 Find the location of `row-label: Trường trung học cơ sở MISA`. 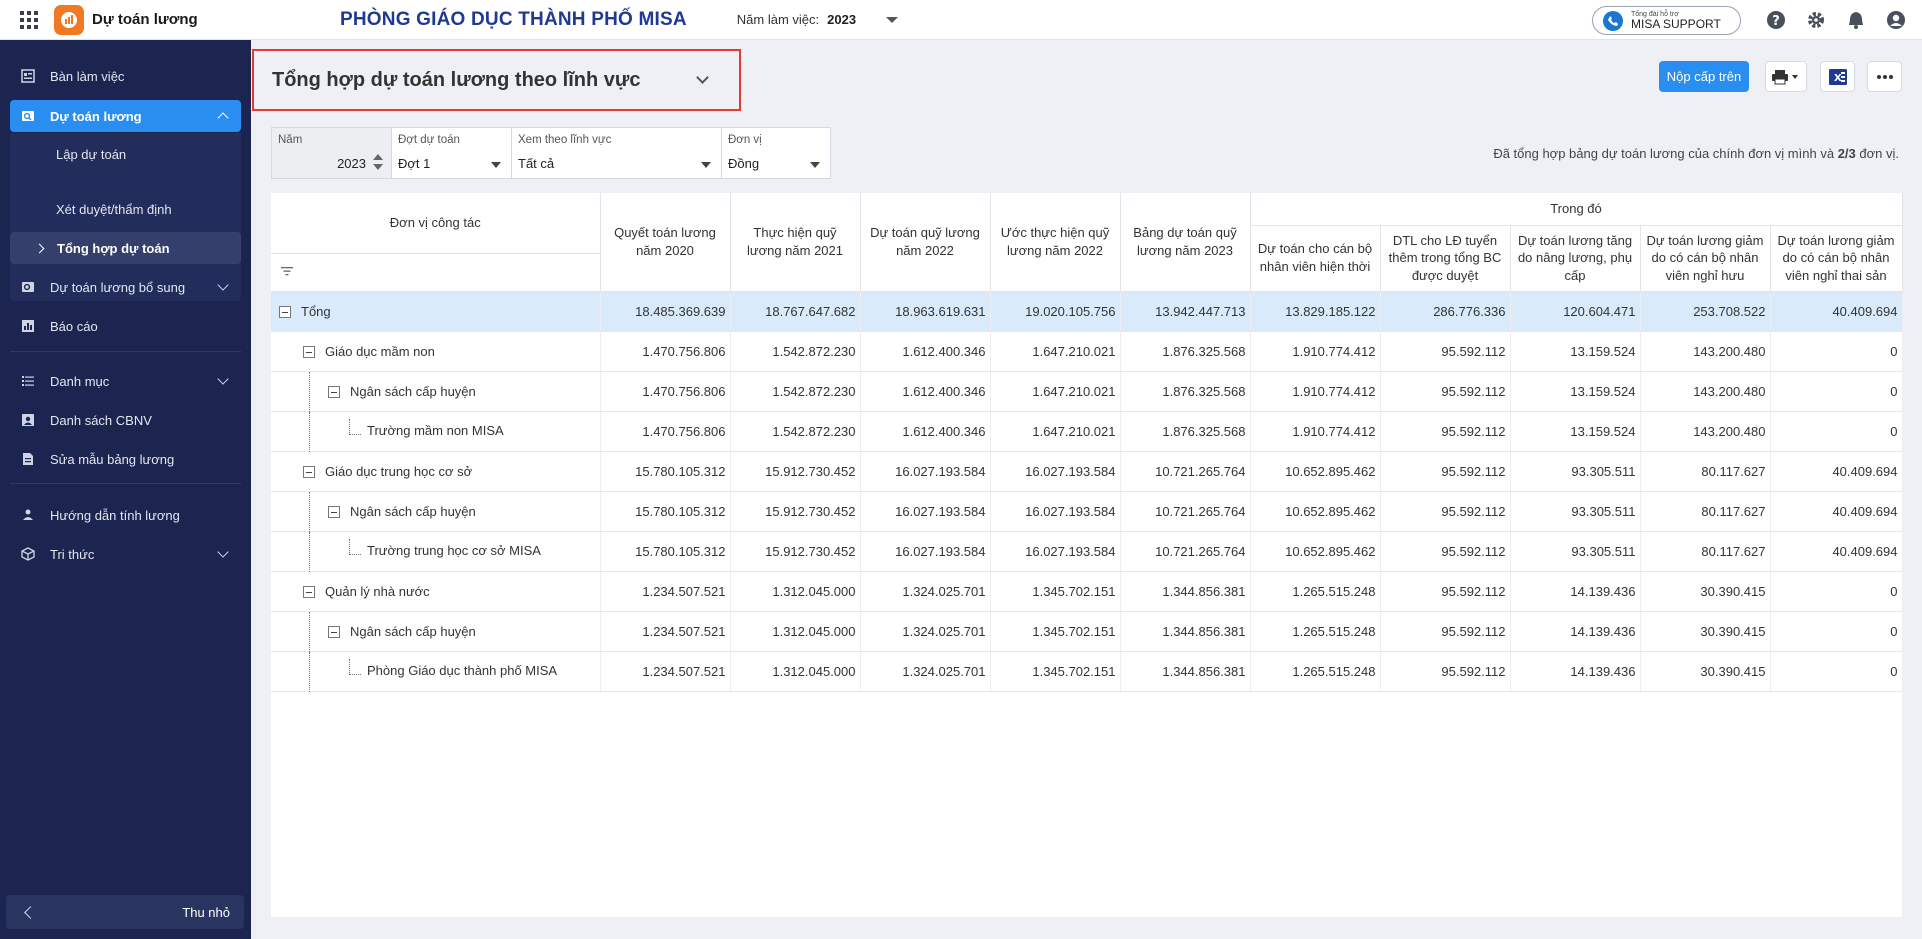

row-label: Trường trung học cơ sở MISA is located at coordinates (454, 550).